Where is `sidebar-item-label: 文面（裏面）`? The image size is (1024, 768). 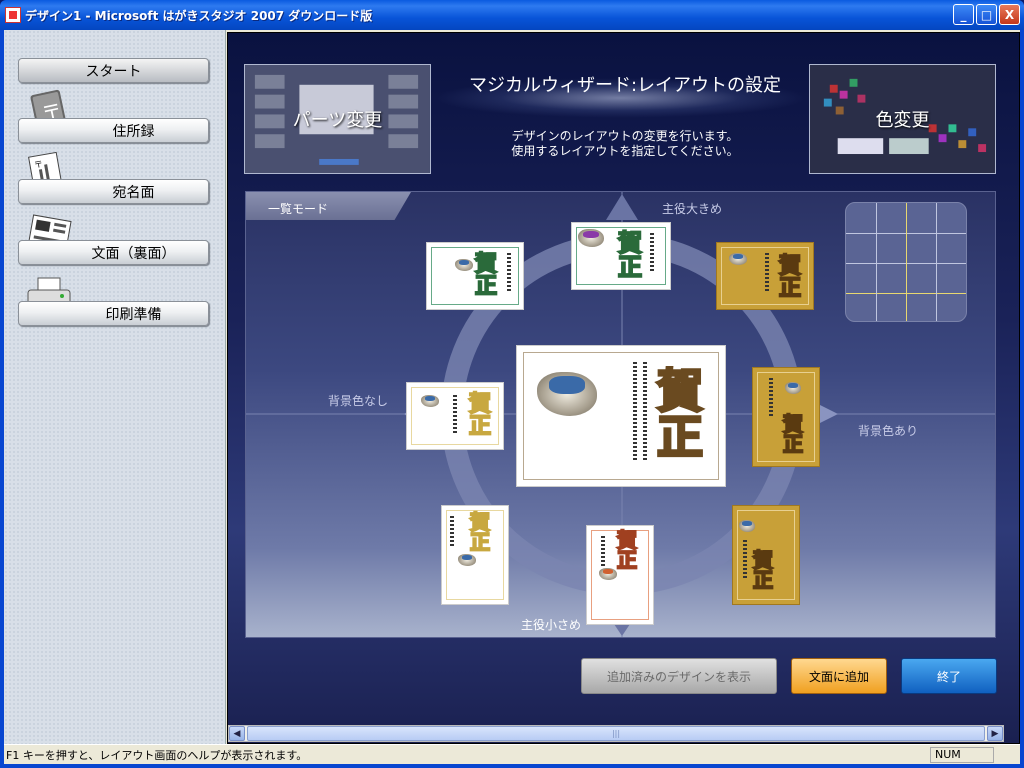
sidebar-item-label: 文面（裏面） is located at coordinates (133, 253).